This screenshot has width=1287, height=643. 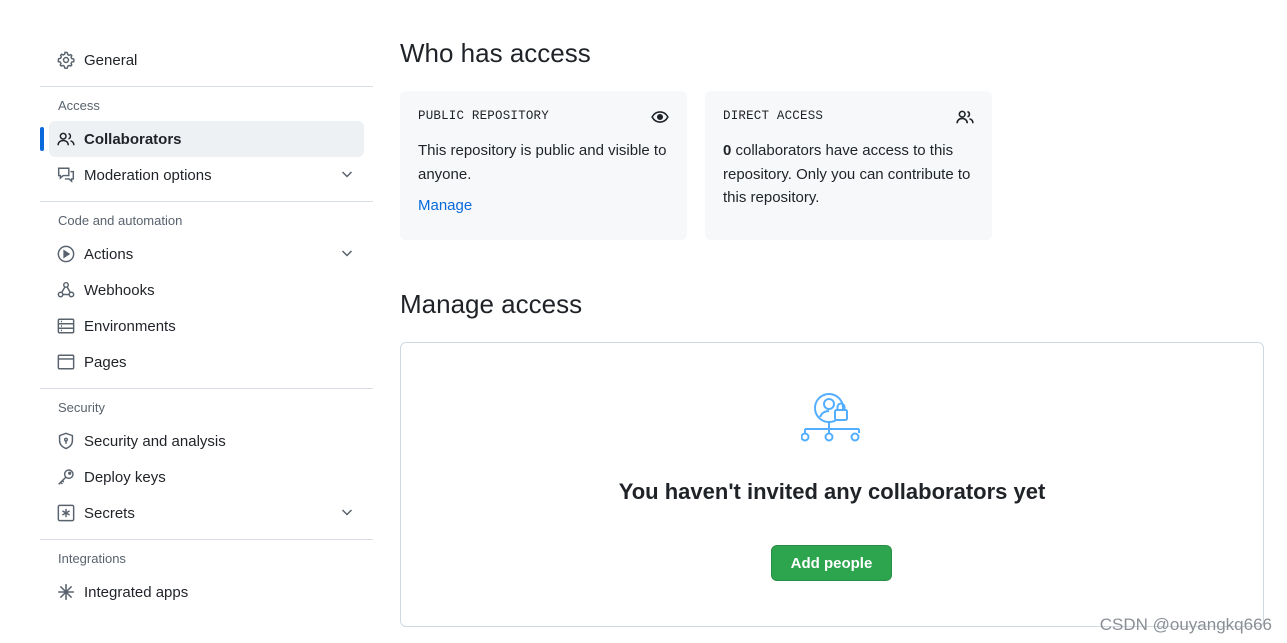 What do you see at coordinates (66, 290) in the screenshot?
I see `webhook-icon` at bounding box center [66, 290].